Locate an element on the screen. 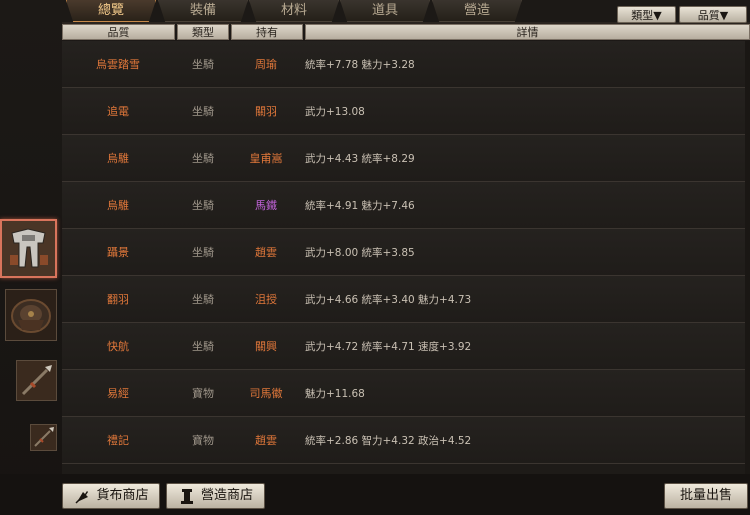 Image resolution: width=750 pixels, height=515 pixels. item-detail: 武力+8.00 統率+3.85 is located at coordinates (360, 252).